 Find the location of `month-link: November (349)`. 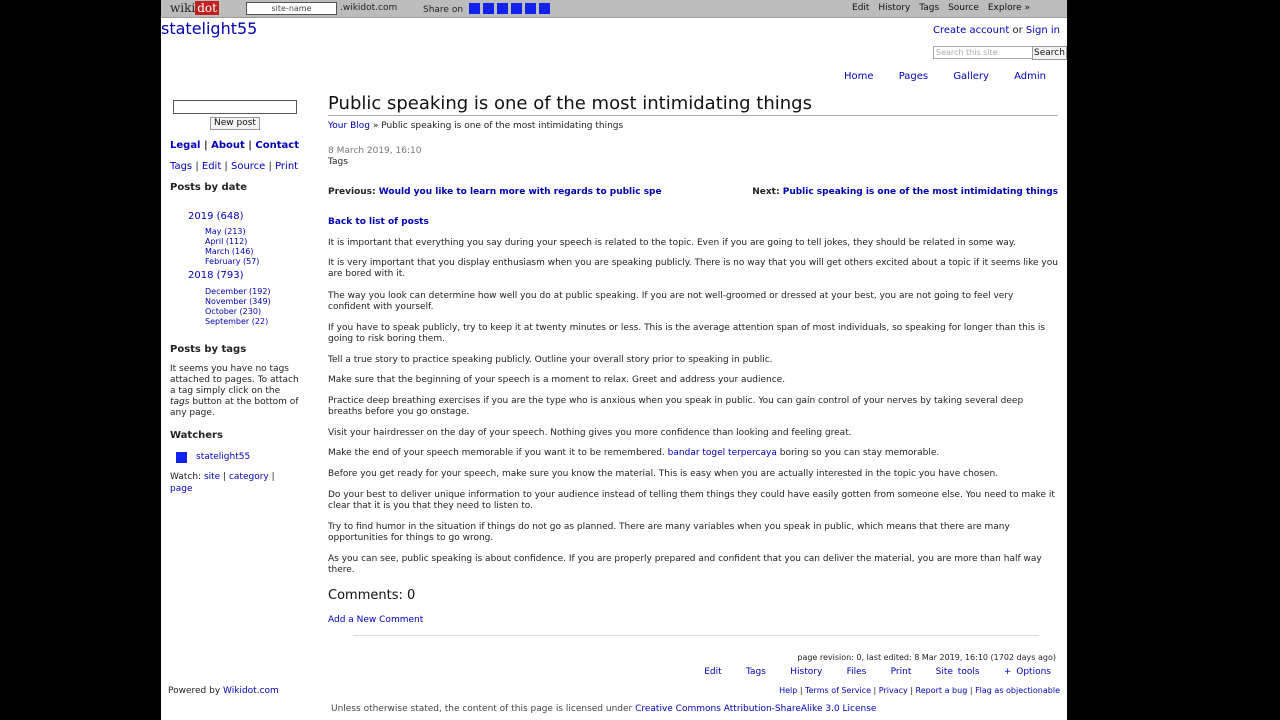

month-link: November (349) is located at coordinates (238, 301).